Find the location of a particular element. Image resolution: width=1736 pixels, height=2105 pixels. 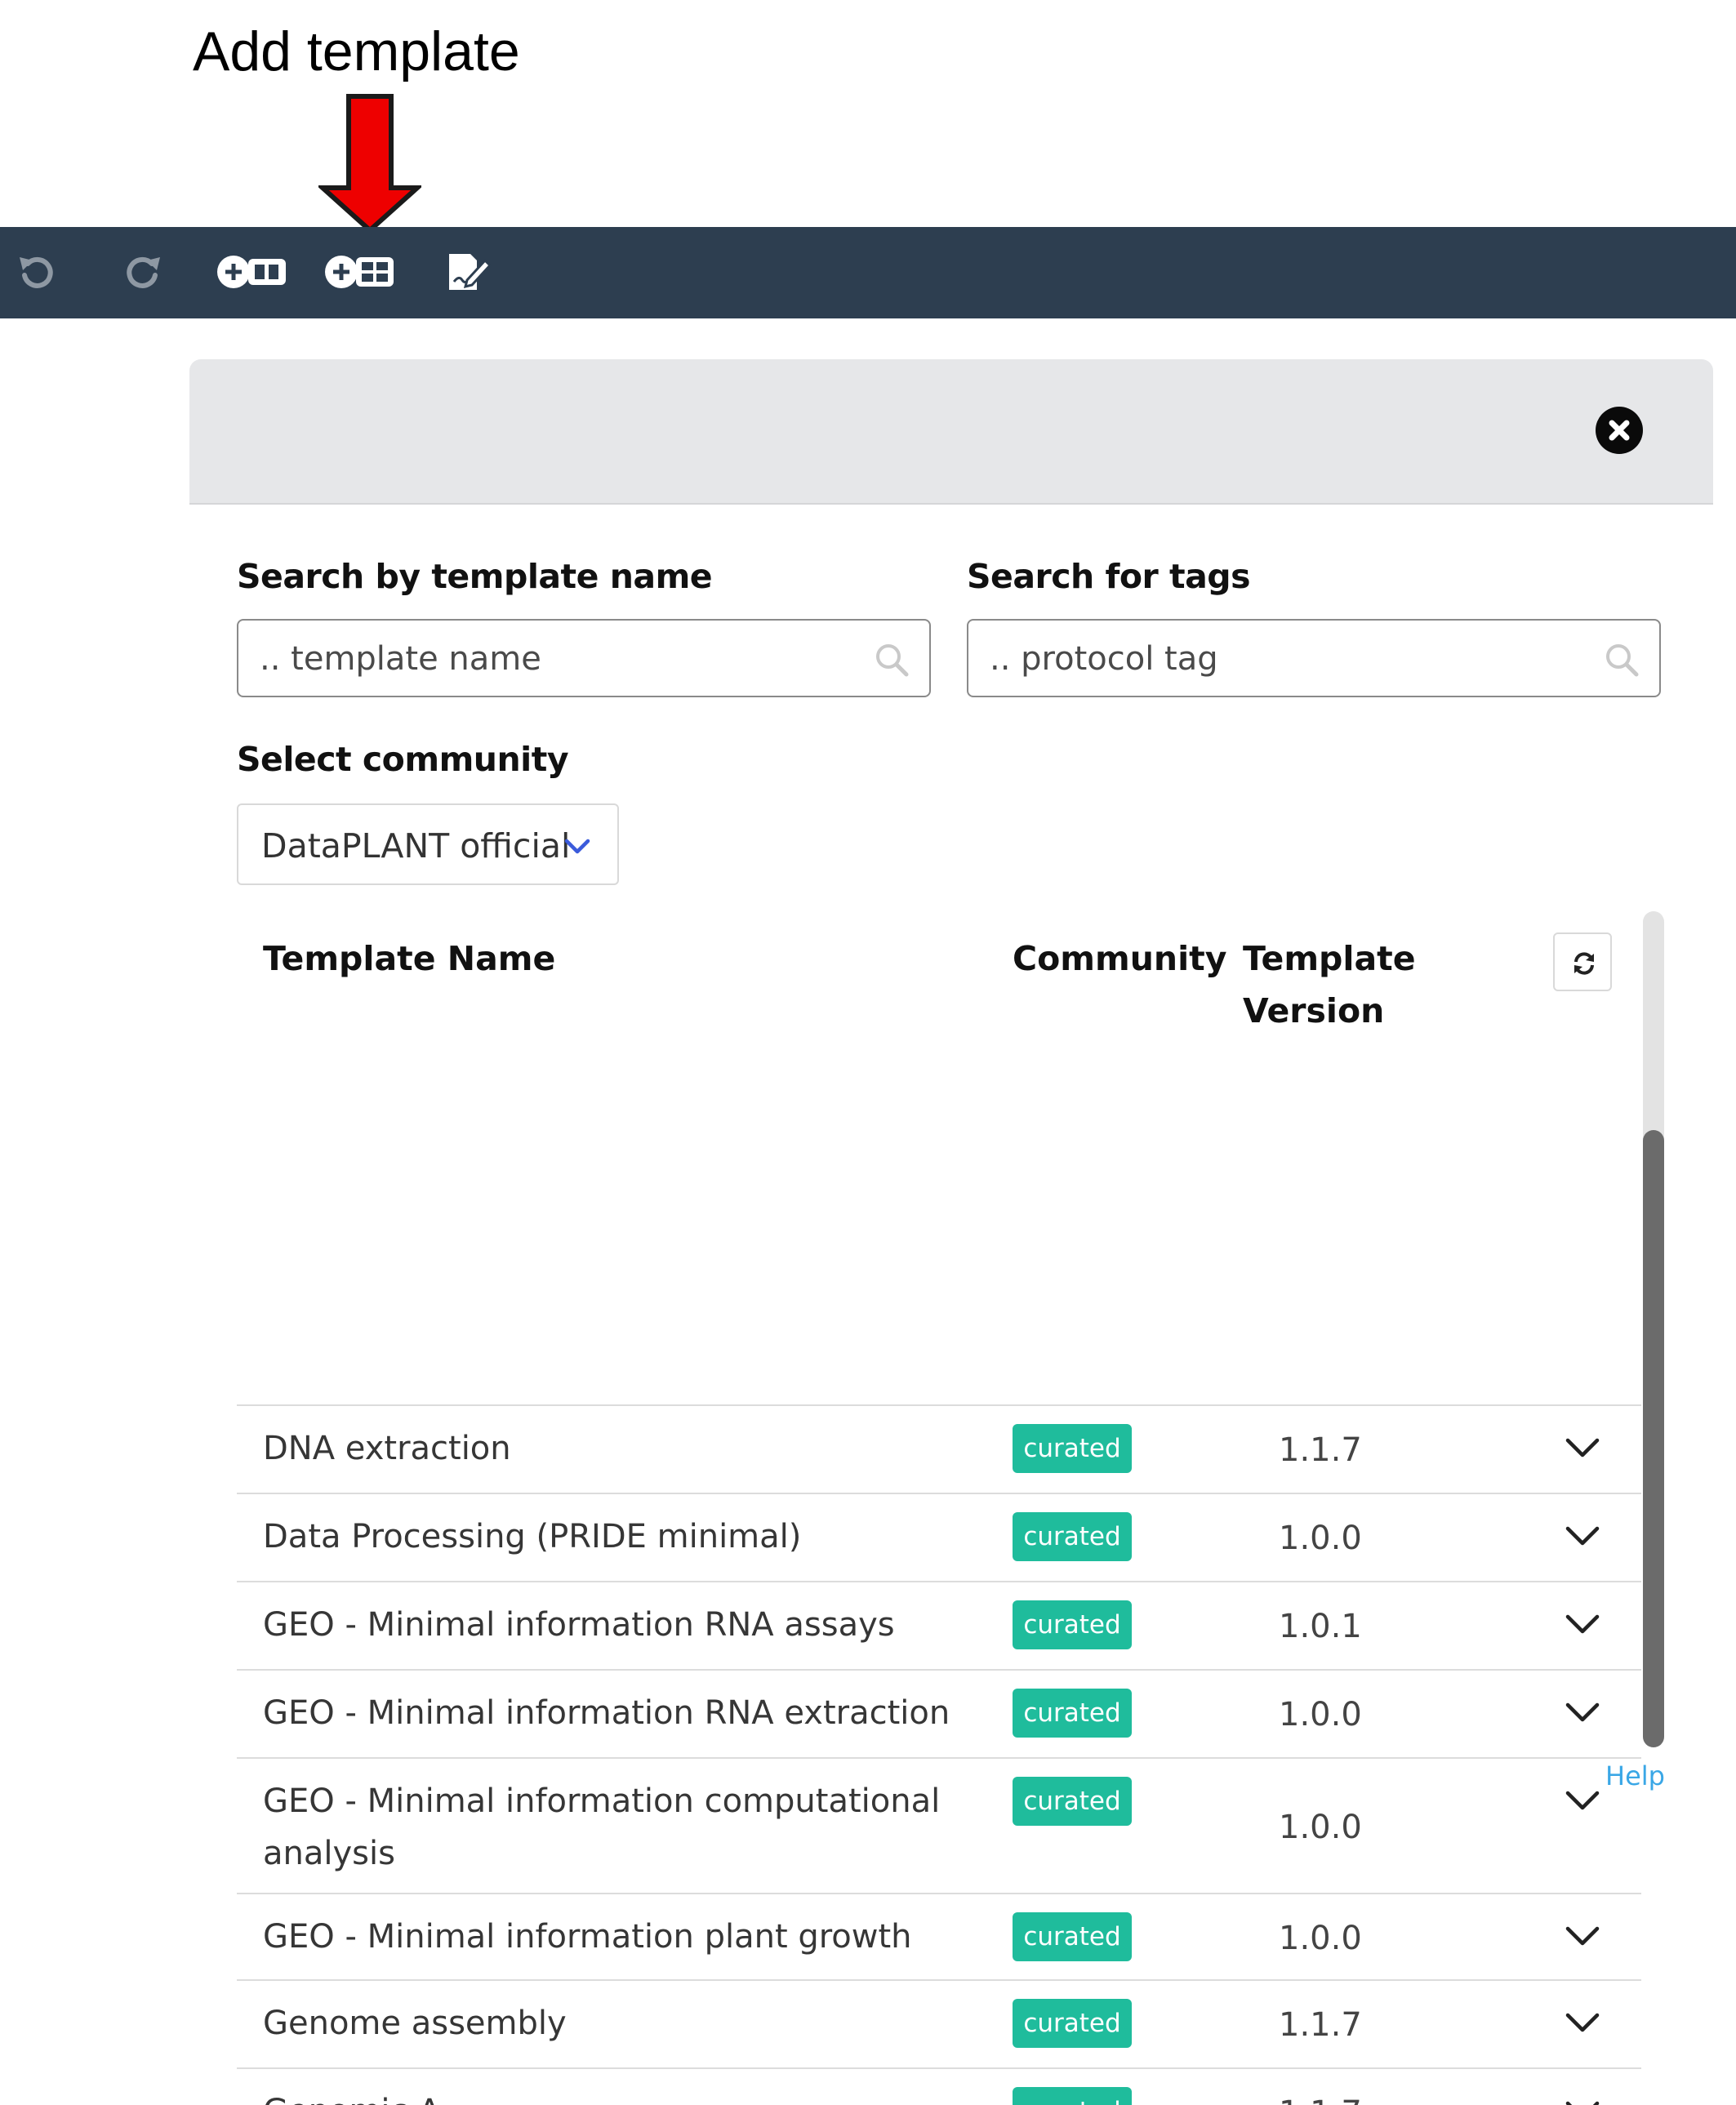

search-name-label: Search by template name is located at coordinates (475, 576).